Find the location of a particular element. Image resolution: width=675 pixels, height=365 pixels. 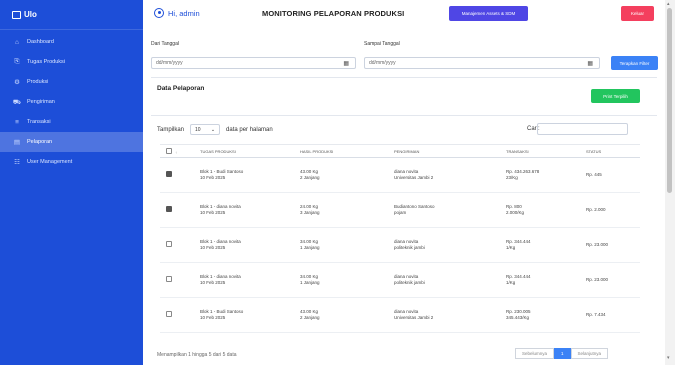

transaction-cell: Rp. 800 2.000/Kg is located at coordinates (540, 210).